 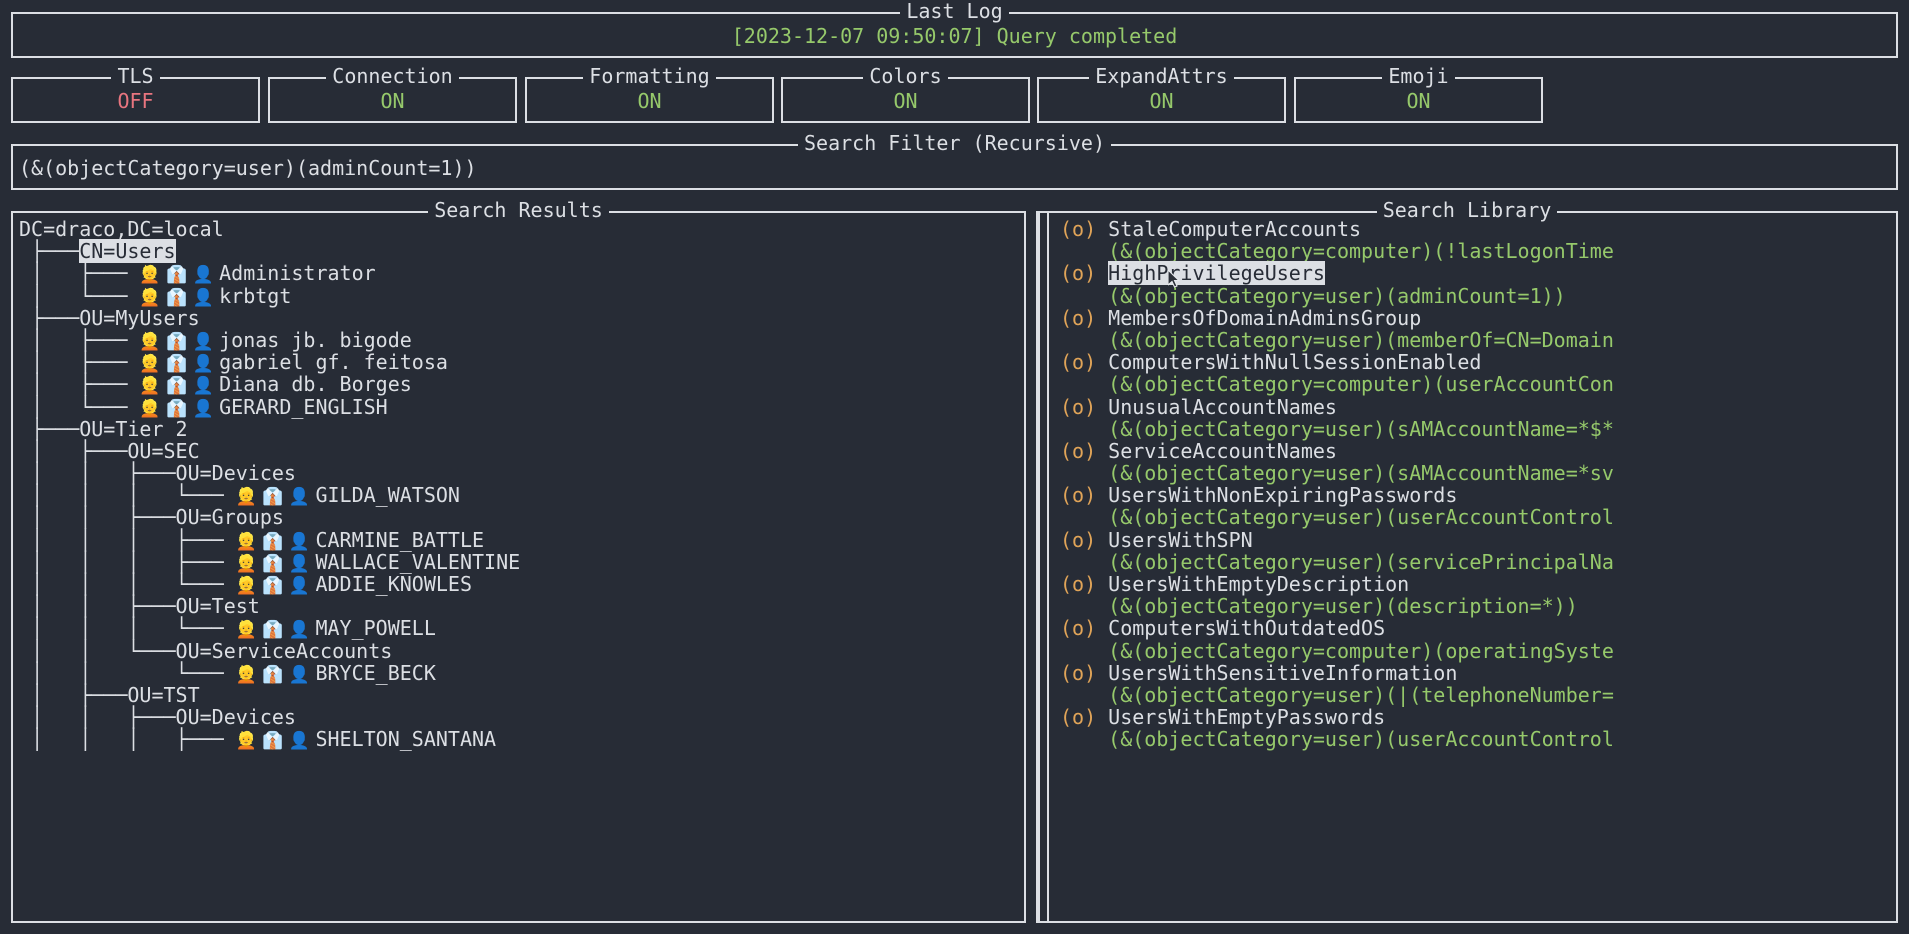 I want to click on tree-row: │ ├─── 👱 👔 👤 Administrator, so click(x=518, y=273).